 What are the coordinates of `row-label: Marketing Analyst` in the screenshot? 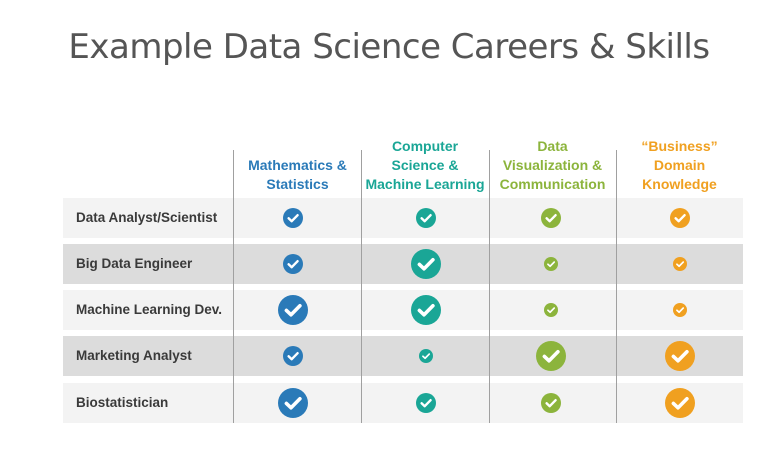 It's located at (134, 355).